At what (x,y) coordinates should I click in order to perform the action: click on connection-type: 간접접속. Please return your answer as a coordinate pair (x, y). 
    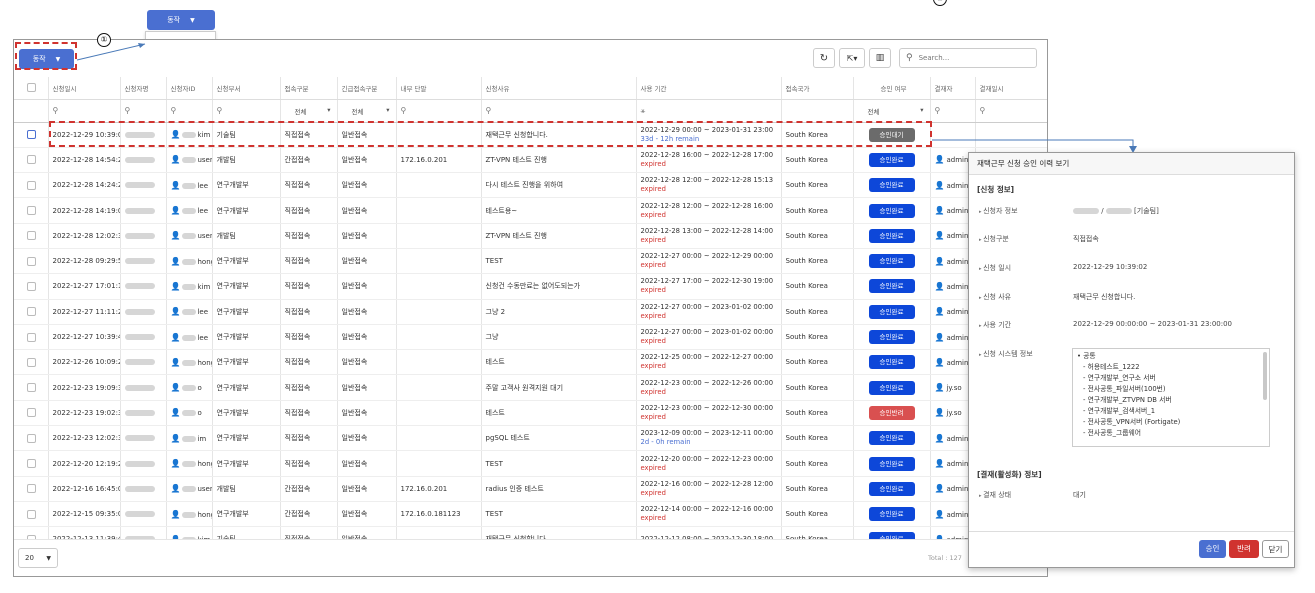
    Looking at the image, I should click on (309, 514).